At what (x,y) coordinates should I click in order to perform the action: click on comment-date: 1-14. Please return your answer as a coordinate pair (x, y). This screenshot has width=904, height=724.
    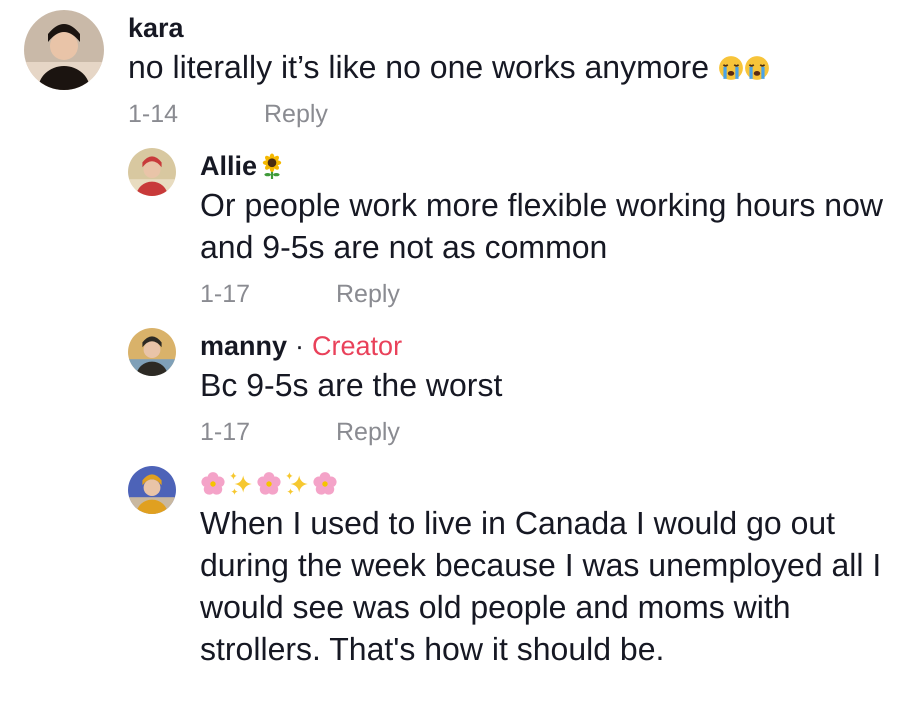
    Looking at the image, I should click on (154, 114).